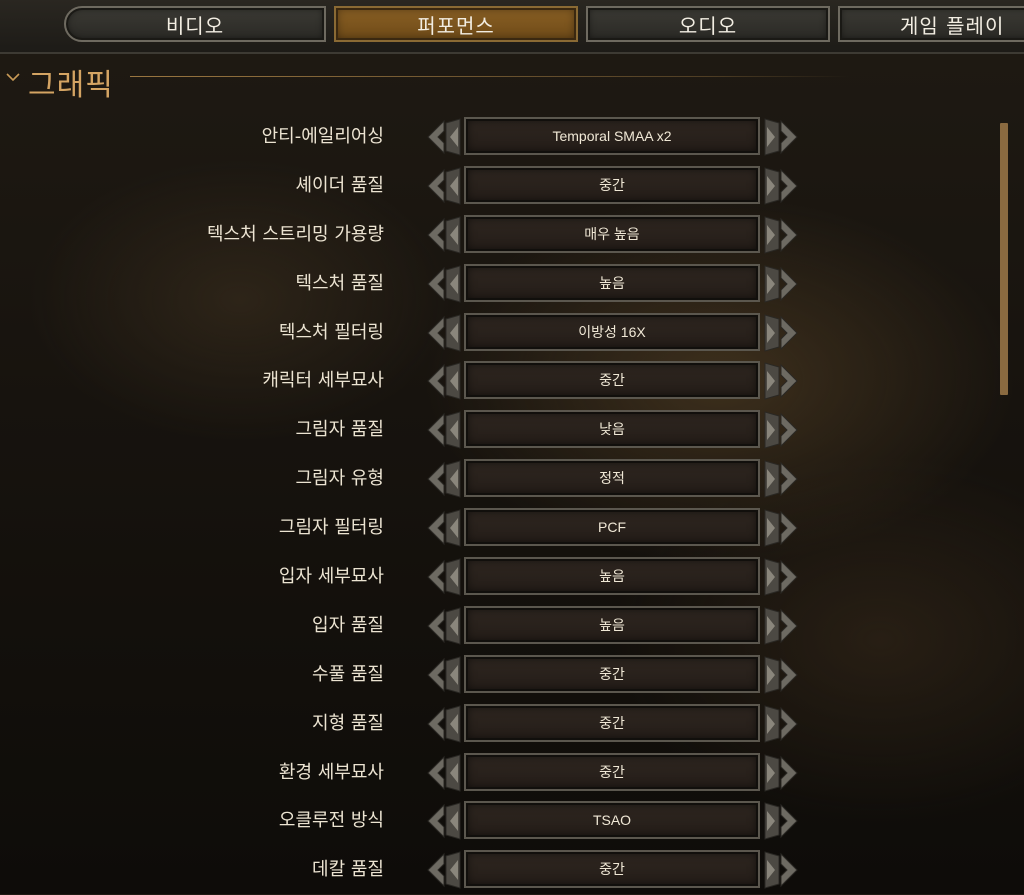 The height and width of the screenshot is (895, 1024). I want to click on setting-label: 입자 세부묘사, so click(331, 577).